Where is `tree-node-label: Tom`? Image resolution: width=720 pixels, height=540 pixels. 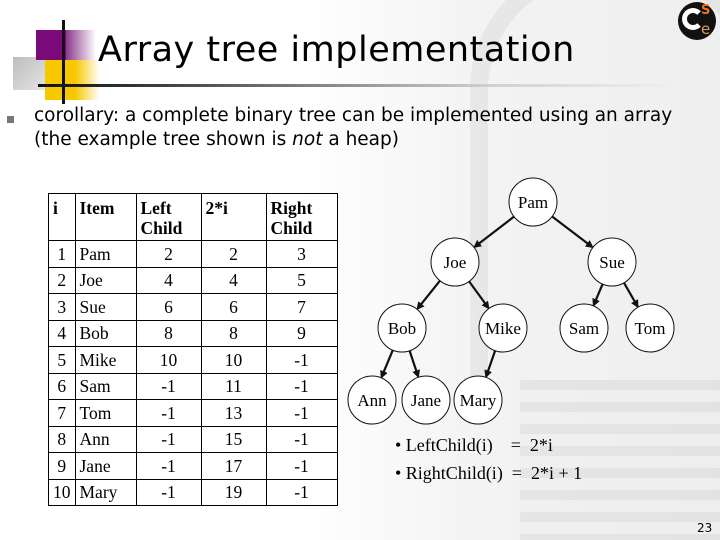 tree-node-label: Tom is located at coordinates (650, 328).